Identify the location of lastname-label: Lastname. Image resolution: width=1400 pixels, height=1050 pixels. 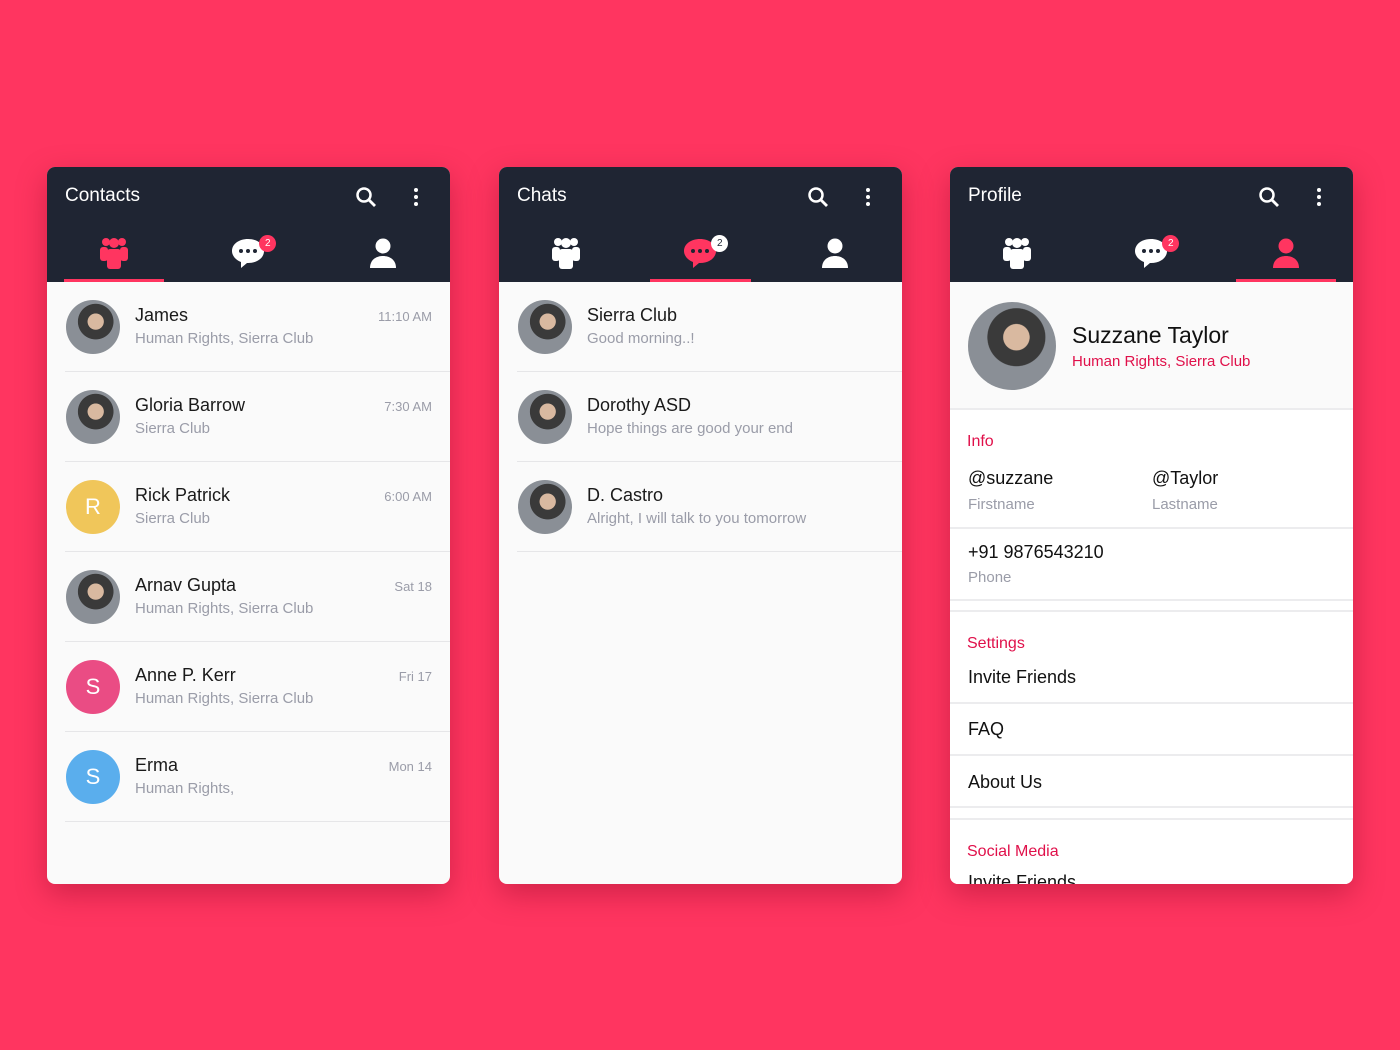
(1185, 504).